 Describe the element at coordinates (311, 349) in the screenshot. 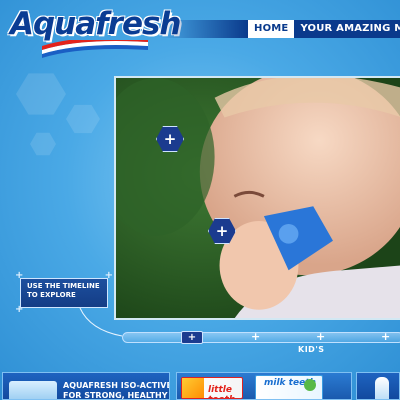

I see `timeline-section-label: KID'S` at that location.